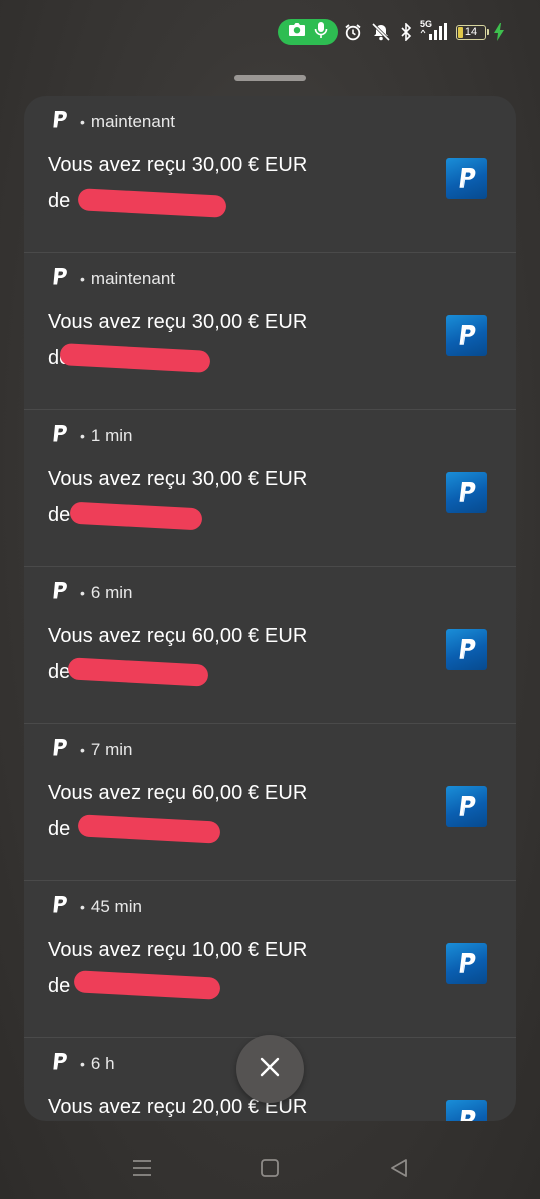  What do you see at coordinates (111, 592) in the screenshot?
I see `notification-time: 6 min` at bounding box center [111, 592].